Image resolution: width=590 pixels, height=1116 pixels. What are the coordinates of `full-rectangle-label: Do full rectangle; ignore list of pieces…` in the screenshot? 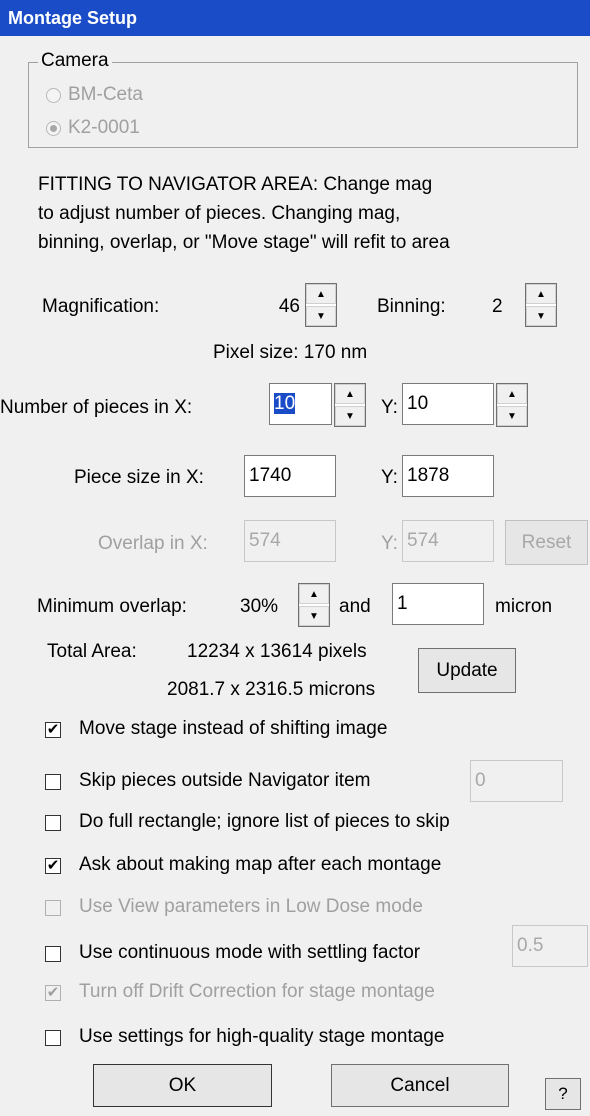 It's located at (264, 821).